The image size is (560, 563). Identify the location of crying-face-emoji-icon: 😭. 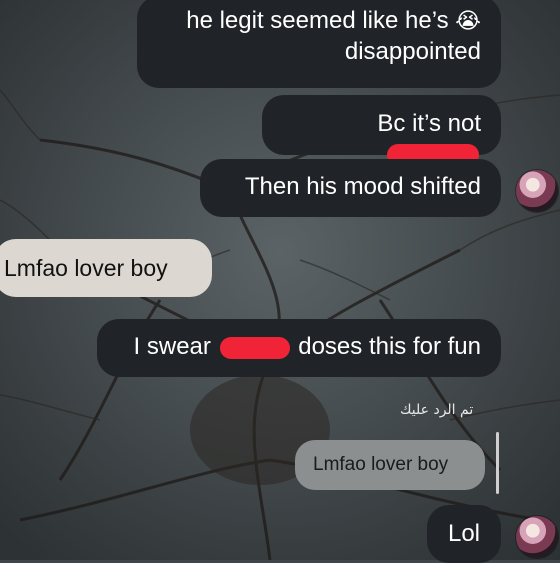
(468, 21).